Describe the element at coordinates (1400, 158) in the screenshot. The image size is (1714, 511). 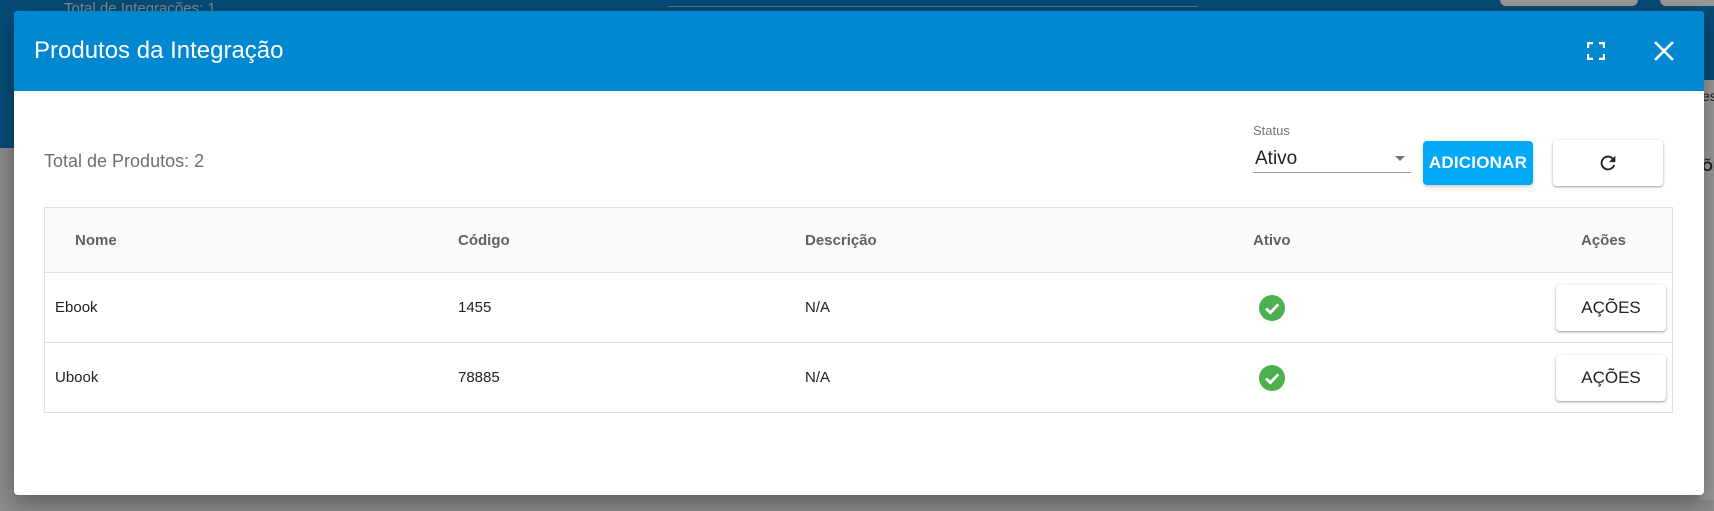
I see `dropdown-arrow-icon` at that location.